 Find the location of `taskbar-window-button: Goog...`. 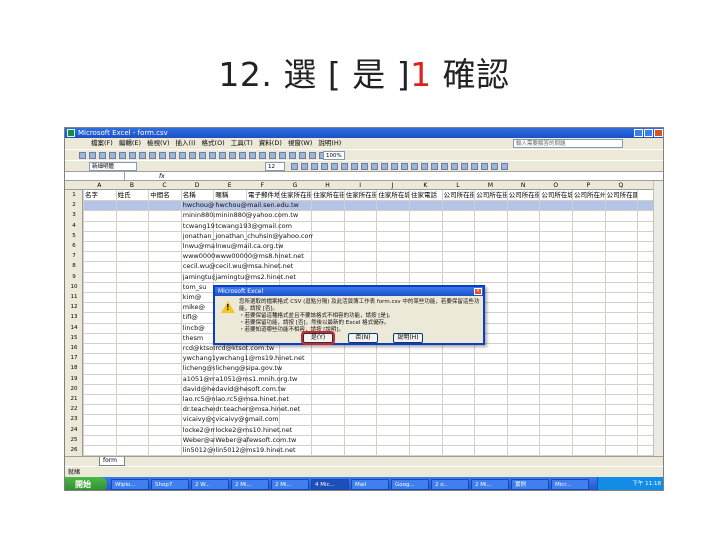

taskbar-window-button: Goog... is located at coordinates (410, 484).